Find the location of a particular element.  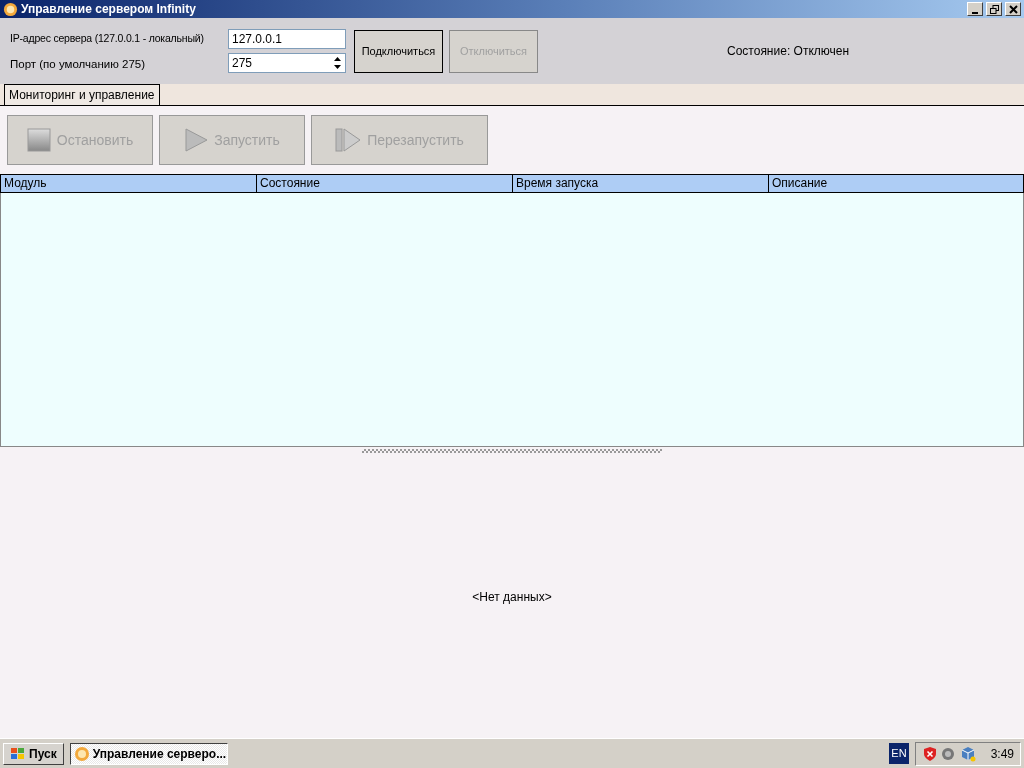

empty-message: <Нет данных> is located at coordinates (512, 597).